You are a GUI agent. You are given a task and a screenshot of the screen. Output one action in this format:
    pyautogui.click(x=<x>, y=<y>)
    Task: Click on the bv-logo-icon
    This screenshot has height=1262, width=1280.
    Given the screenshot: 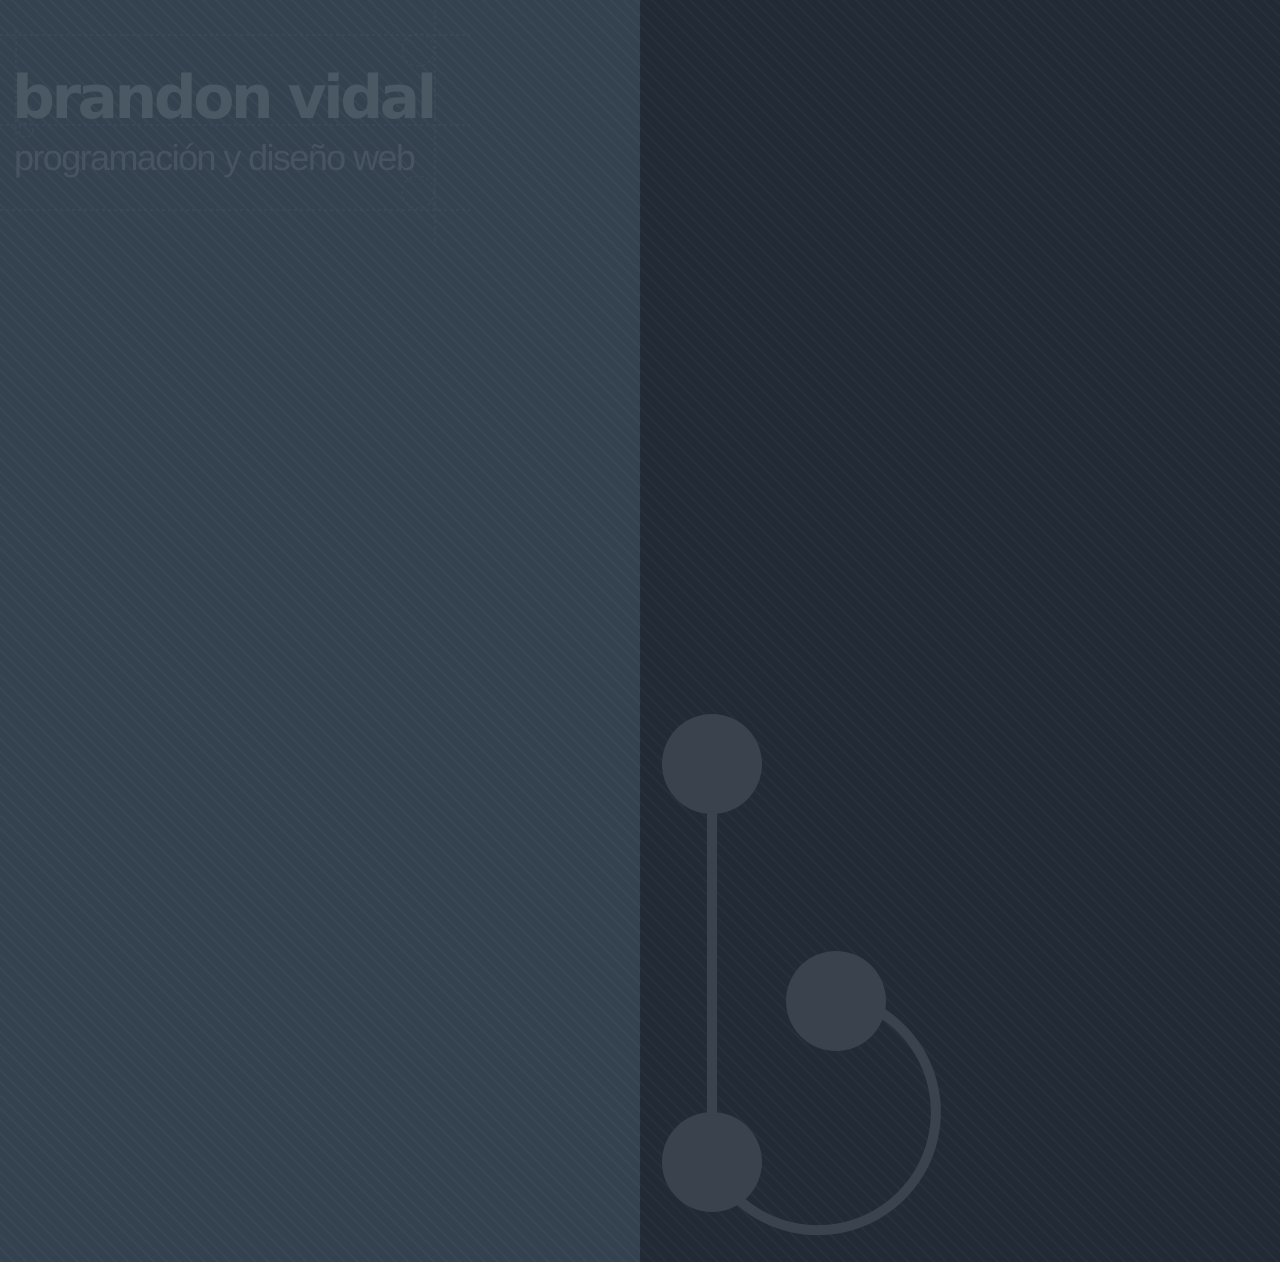 What is the action you would take?
    pyautogui.click(x=801, y=975)
    